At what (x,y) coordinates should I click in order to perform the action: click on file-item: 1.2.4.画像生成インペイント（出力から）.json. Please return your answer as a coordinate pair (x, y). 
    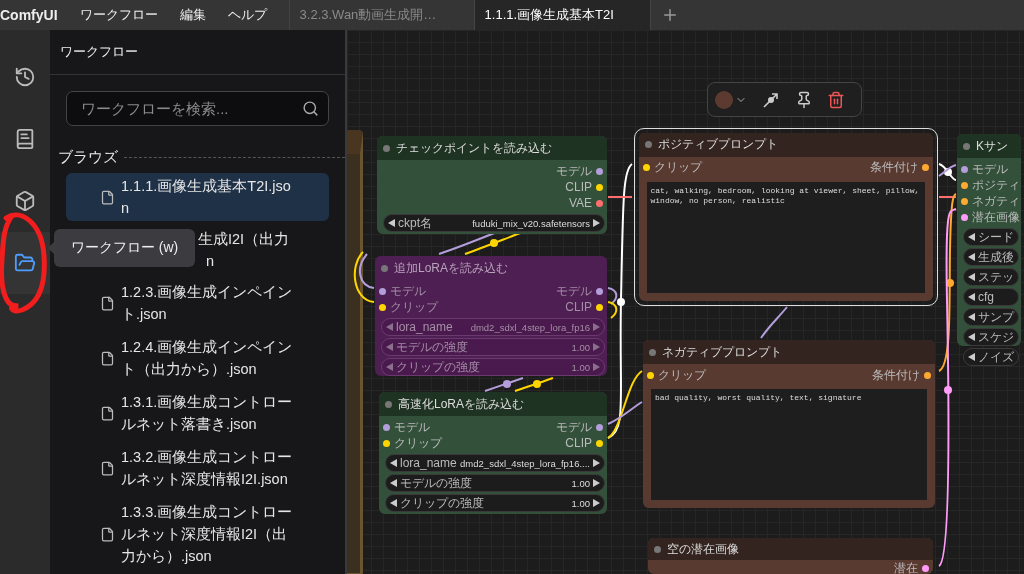
    Looking at the image, I should click on (197, 358).